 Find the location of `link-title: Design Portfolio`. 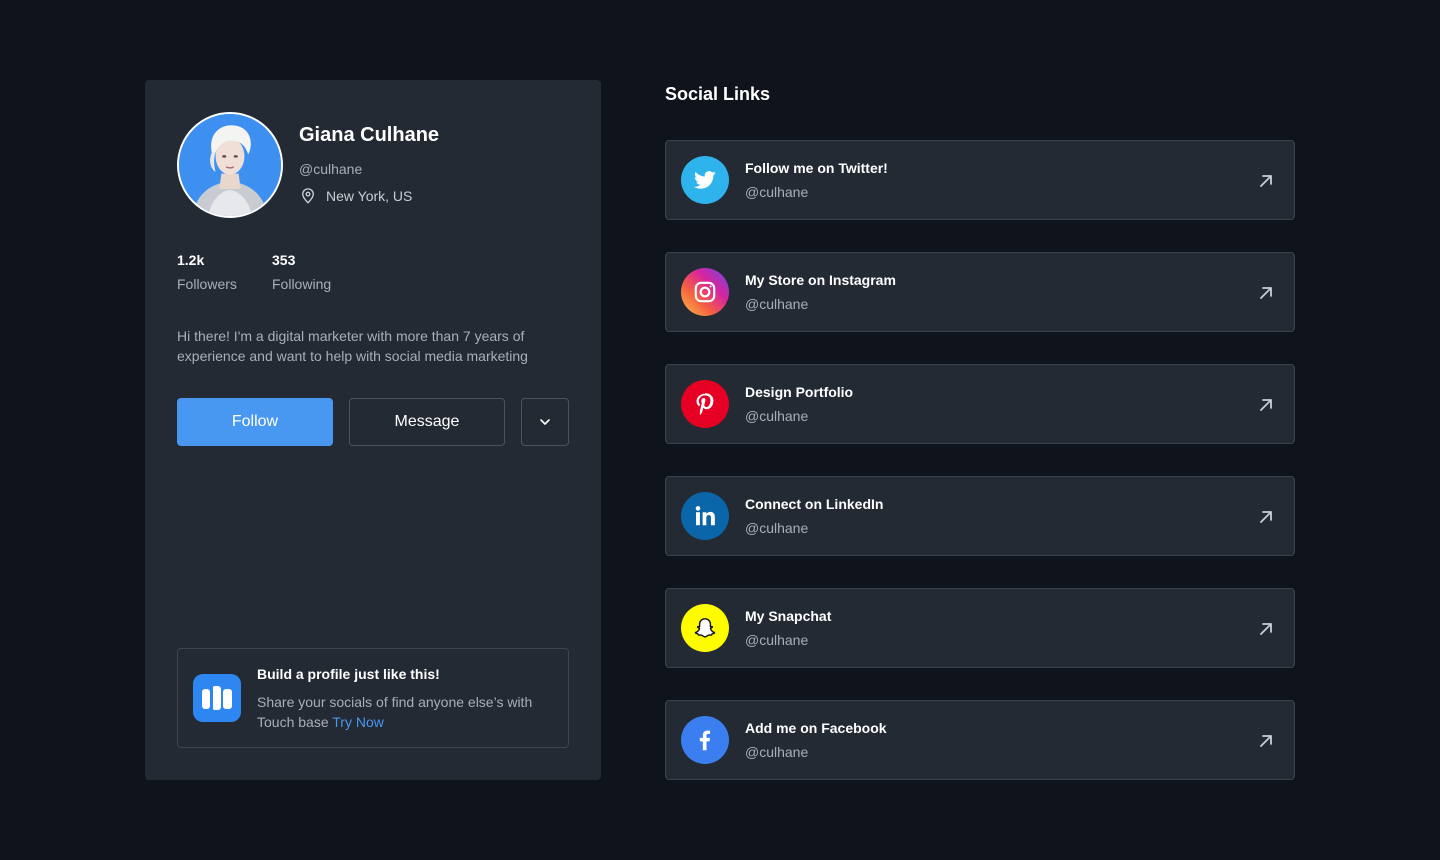

link-title: Design Portfolio is located at coordinates (799, 392).